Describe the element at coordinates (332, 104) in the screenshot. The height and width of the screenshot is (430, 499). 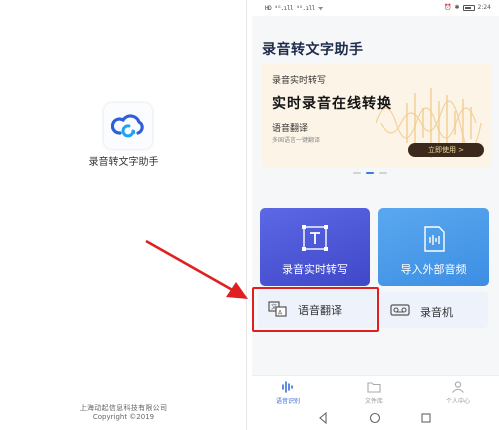
I see `banner-headline: 实时录音在线转换` at that location.